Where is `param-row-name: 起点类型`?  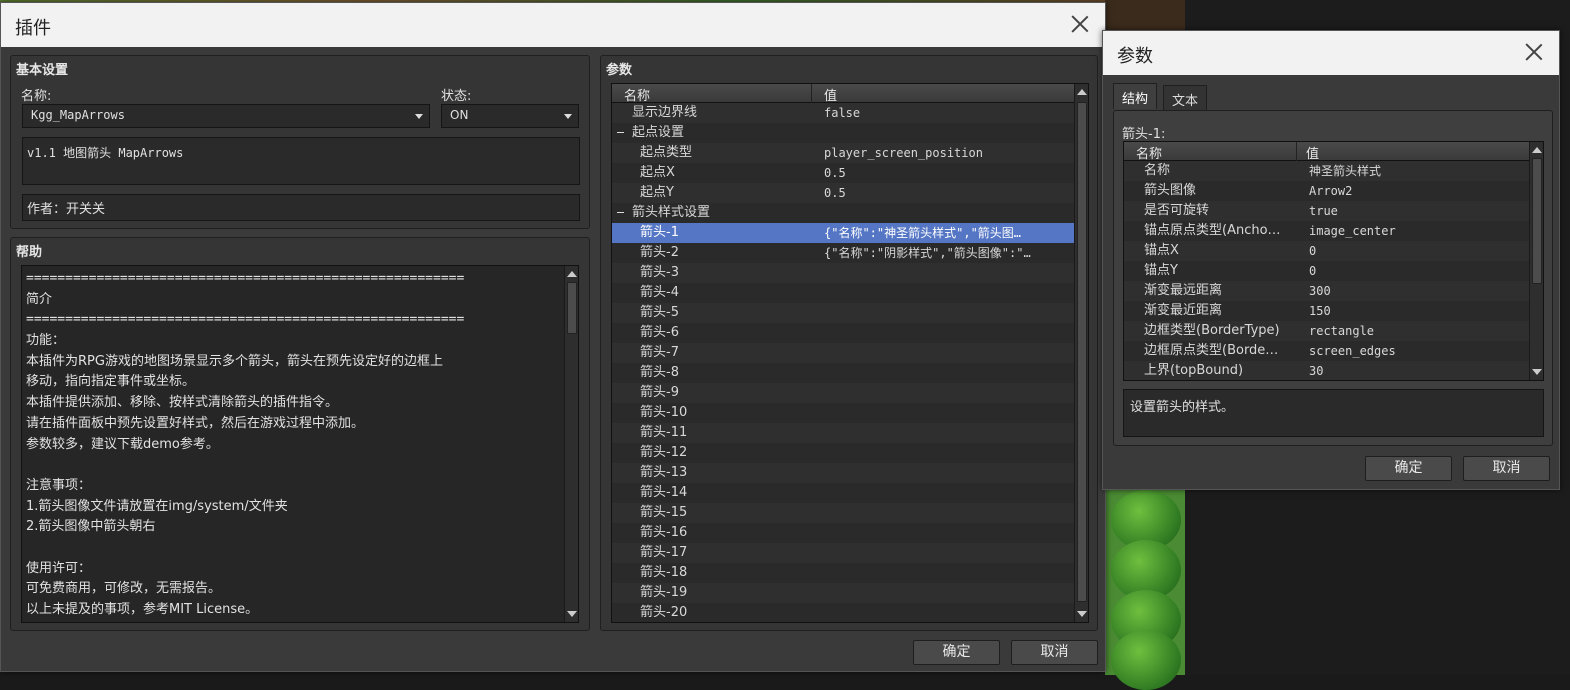 param-row-name: 起点类型 is located at coordinates (666, 152).